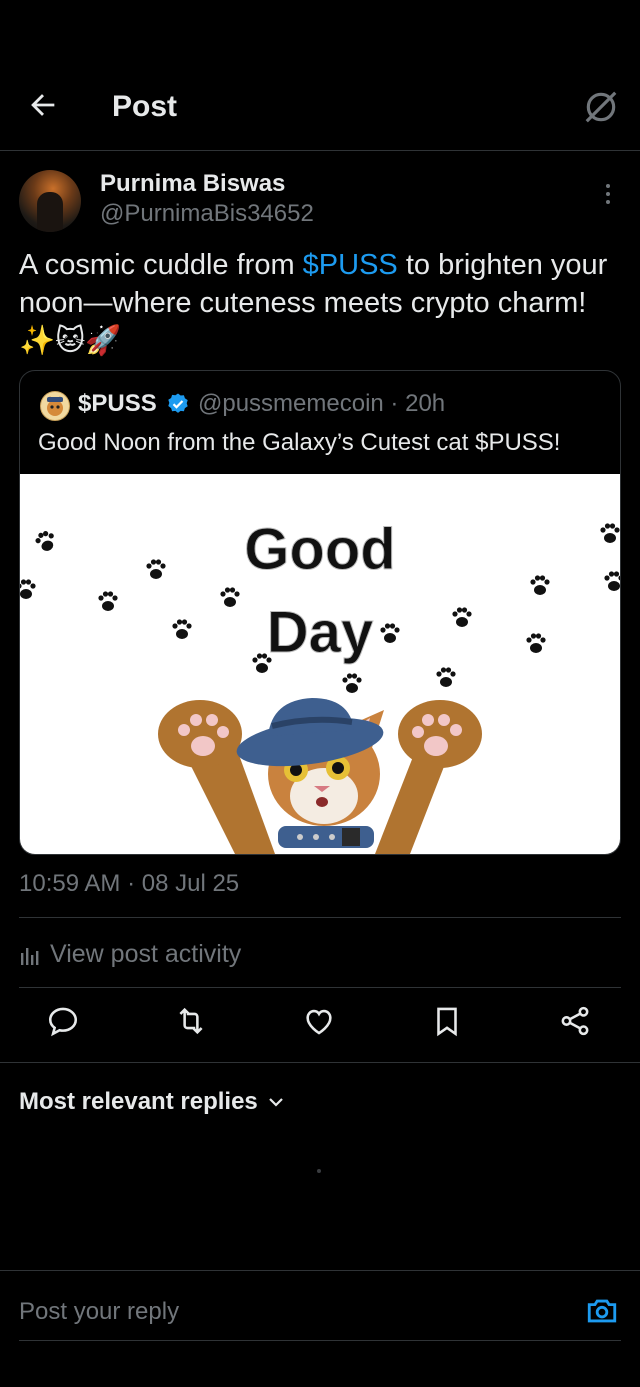 Image resolution: width=640 pixels, height=1387 pixels. What do you see at coordinates (319, 1021) in the screenshot?
I see `like-icon` at bounding box center [319, 1021].